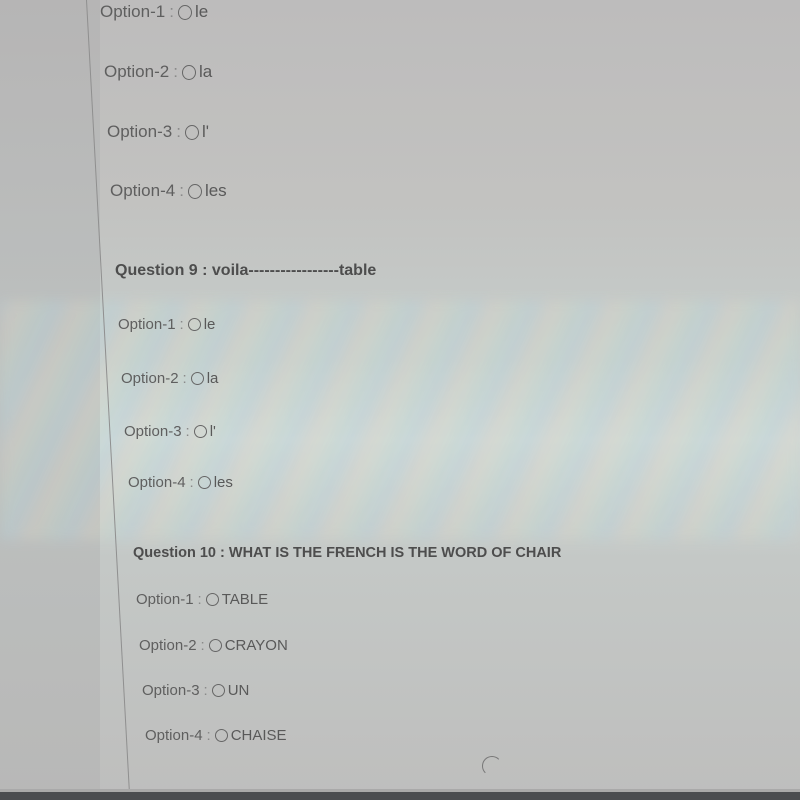 Image resolution: width=800 pixels, height=800 pixels. I want to click on q10-option-4: Option-4 : CHAISE, so click(216, 735).